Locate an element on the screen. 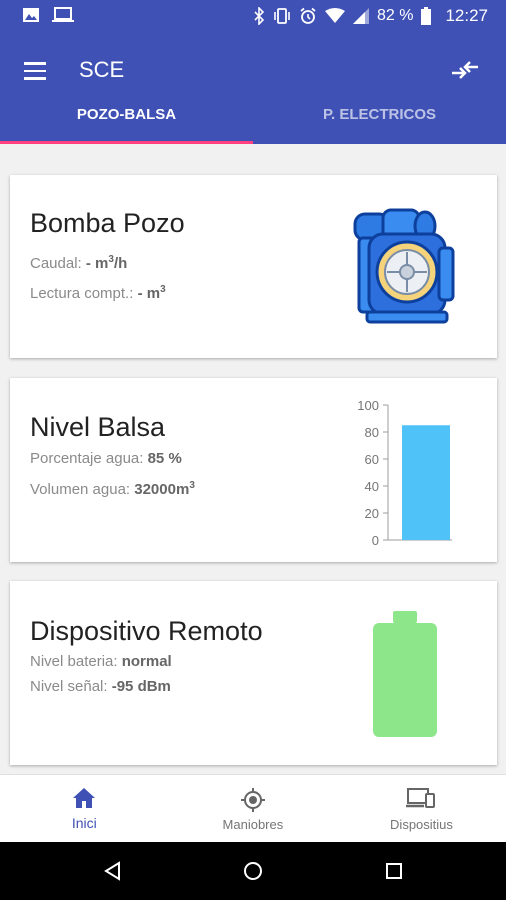  caudal-line: Caudal: - m3/h is located at coordinates (78, 263).